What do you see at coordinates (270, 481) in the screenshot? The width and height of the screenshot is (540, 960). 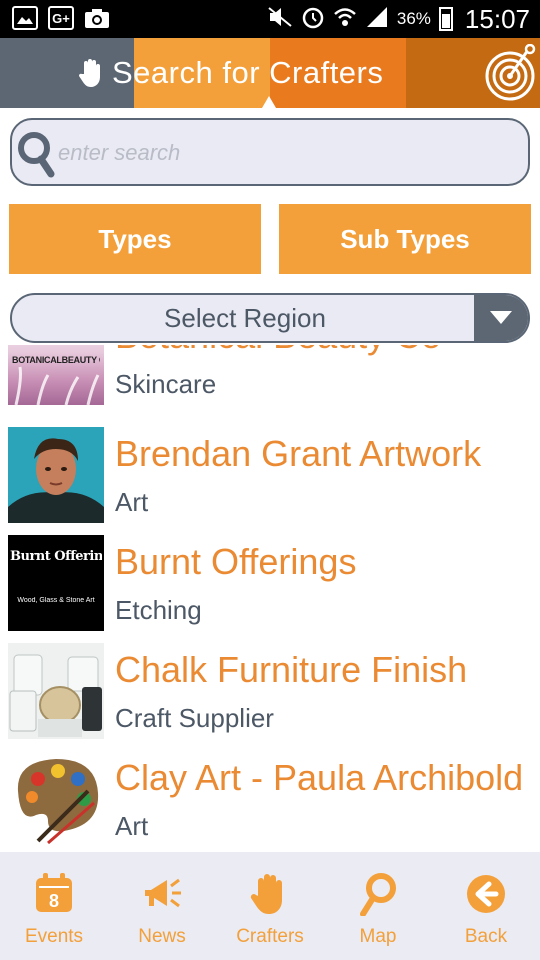 I see `list-item: Brendan Grant Artwork Art` at bounding box center [270, 481].